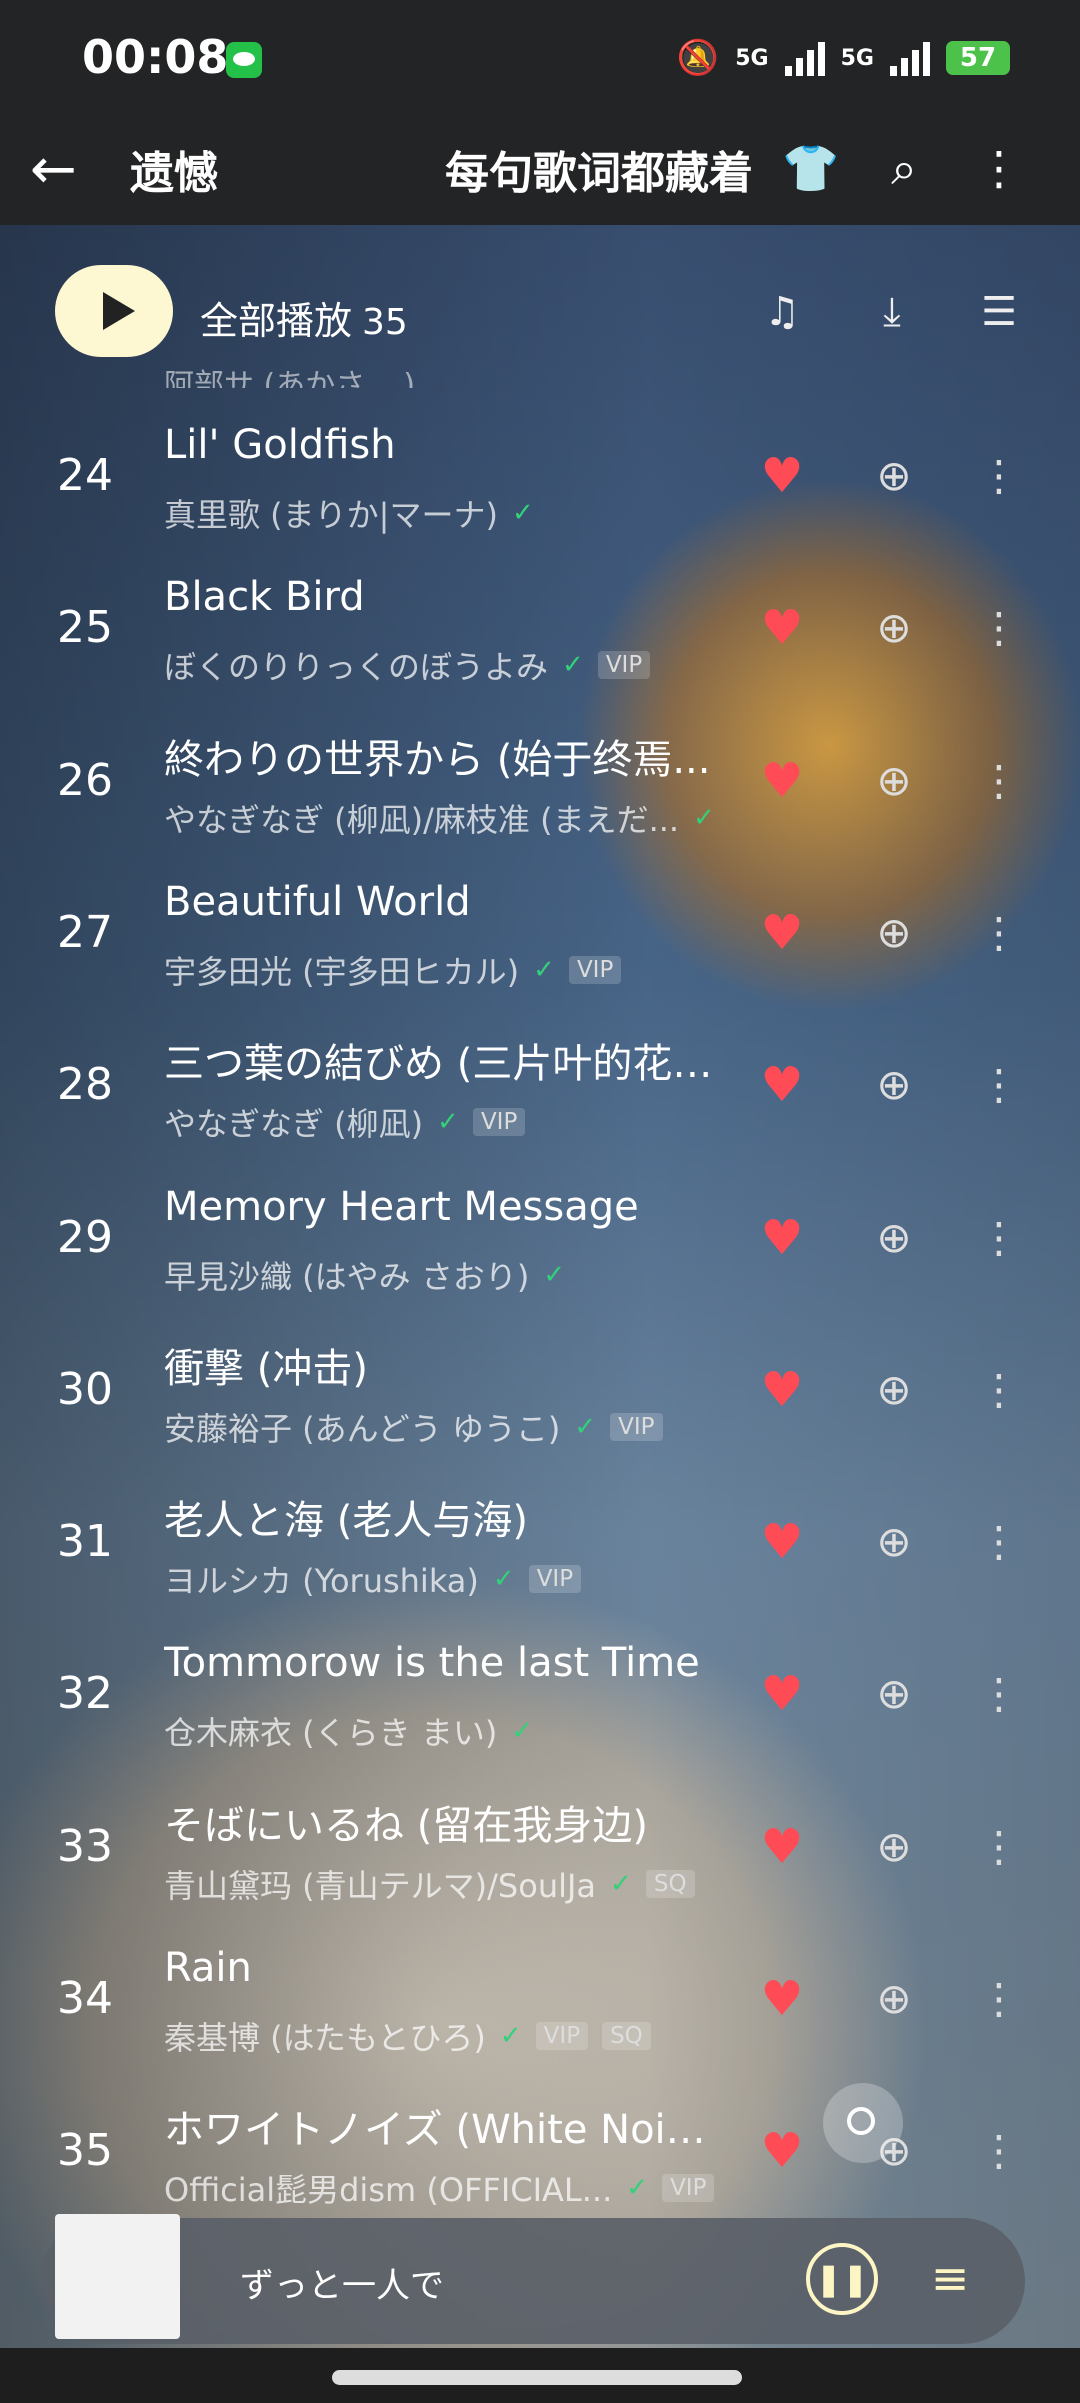 The height and width of the screenshot is (2403, 1080). What do you see at coordinates (540, 1400) in the screenshot?
I see `song-row: 30 衝撃 (冲击) 安藤裕子 (あんどう ゆうこ) ✓ VIP ♥ ⊕ ⋮` at bounding box center [540, 1400].